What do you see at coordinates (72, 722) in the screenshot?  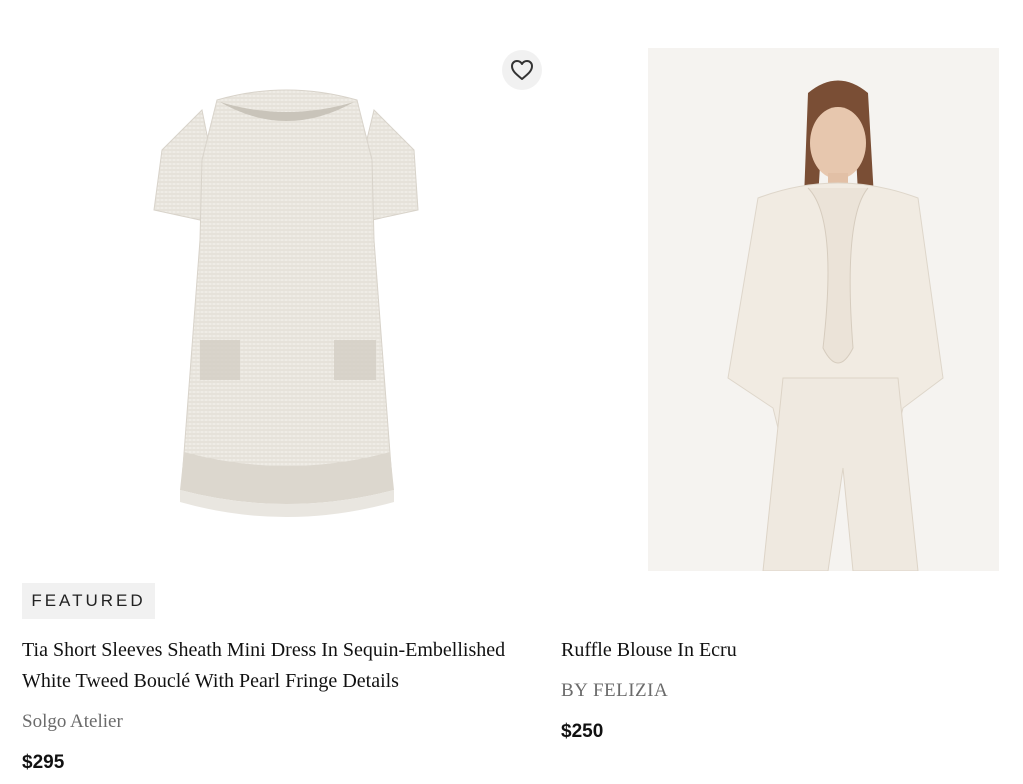 I see `product-brand: Solgo Atelier` at bounding box center [72, 722].